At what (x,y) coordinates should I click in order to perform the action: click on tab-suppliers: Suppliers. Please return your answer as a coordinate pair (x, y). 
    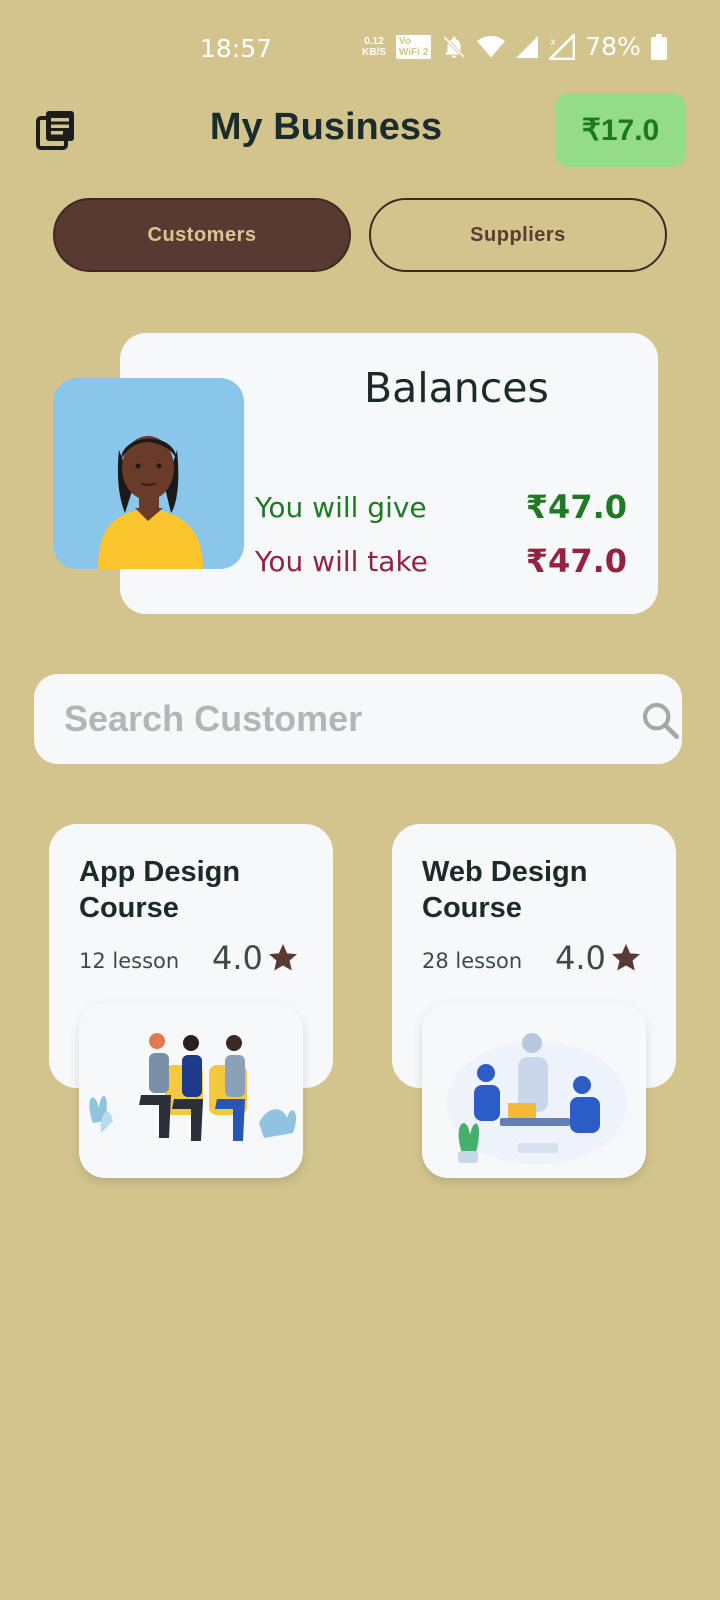
    Looking at the image, I should click on (518, 235).